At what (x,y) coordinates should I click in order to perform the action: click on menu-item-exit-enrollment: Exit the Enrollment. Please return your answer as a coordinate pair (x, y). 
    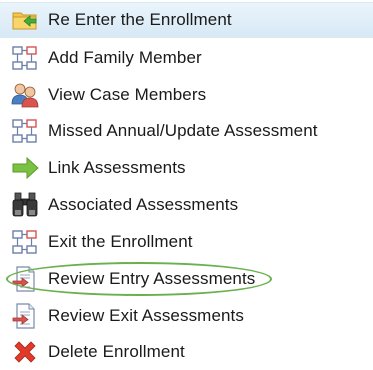
    Looking at the image, I should click on (186, 242).